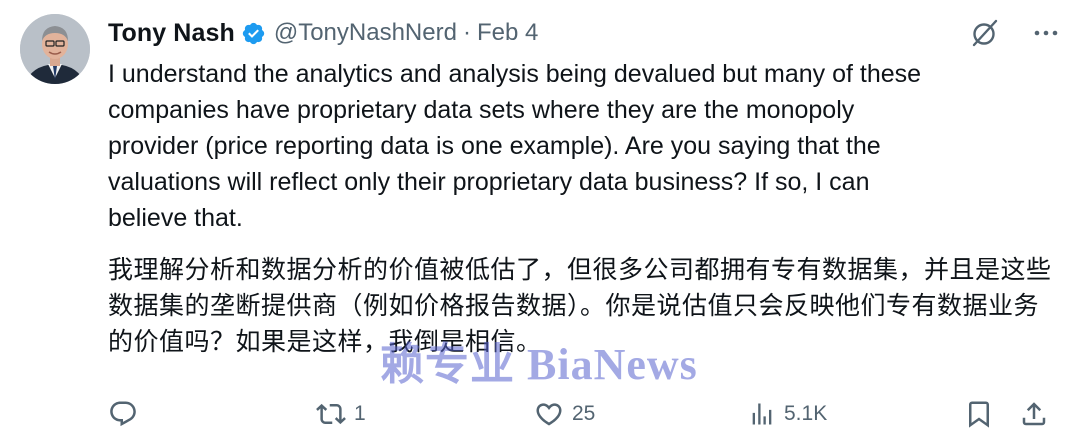  What do you see at coordinates (584, 413) in the screenshot?
I see `like-count: 25` at bounding box center [584, 413].